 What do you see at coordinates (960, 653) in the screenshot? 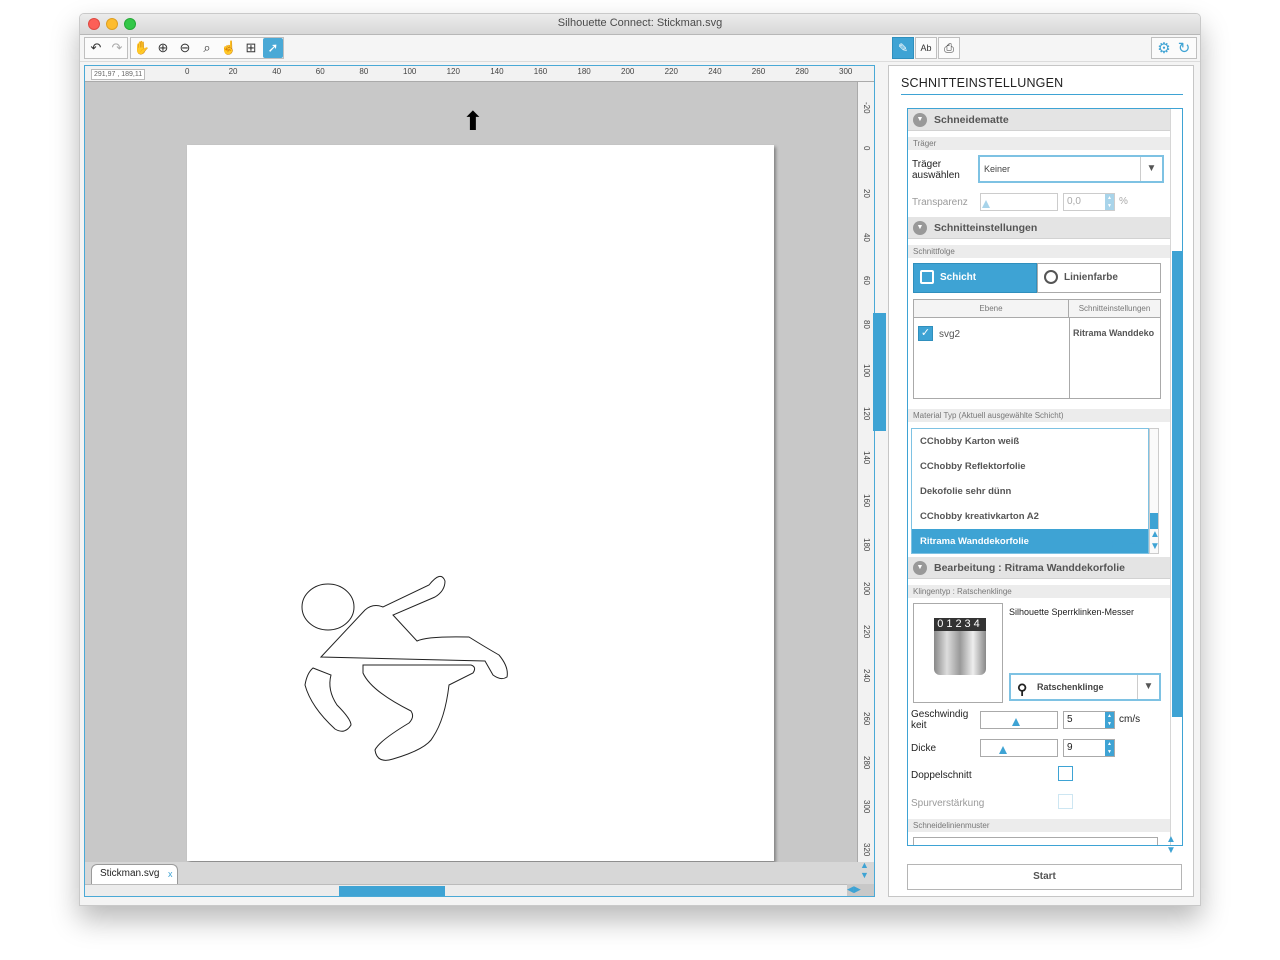
I see `blade-icon` at bounding box center [960, 653].